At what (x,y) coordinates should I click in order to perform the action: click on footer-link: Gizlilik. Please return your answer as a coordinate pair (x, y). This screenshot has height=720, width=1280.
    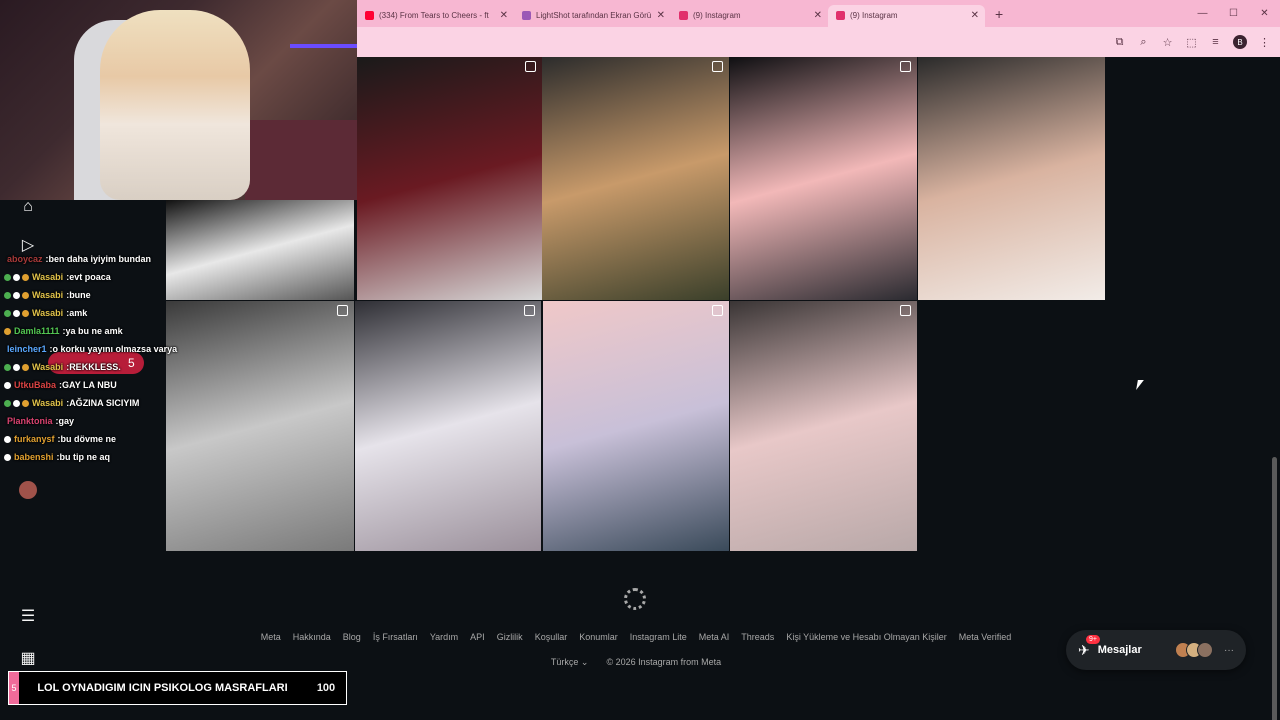
    Looking at the image, I should click on (510, 637).